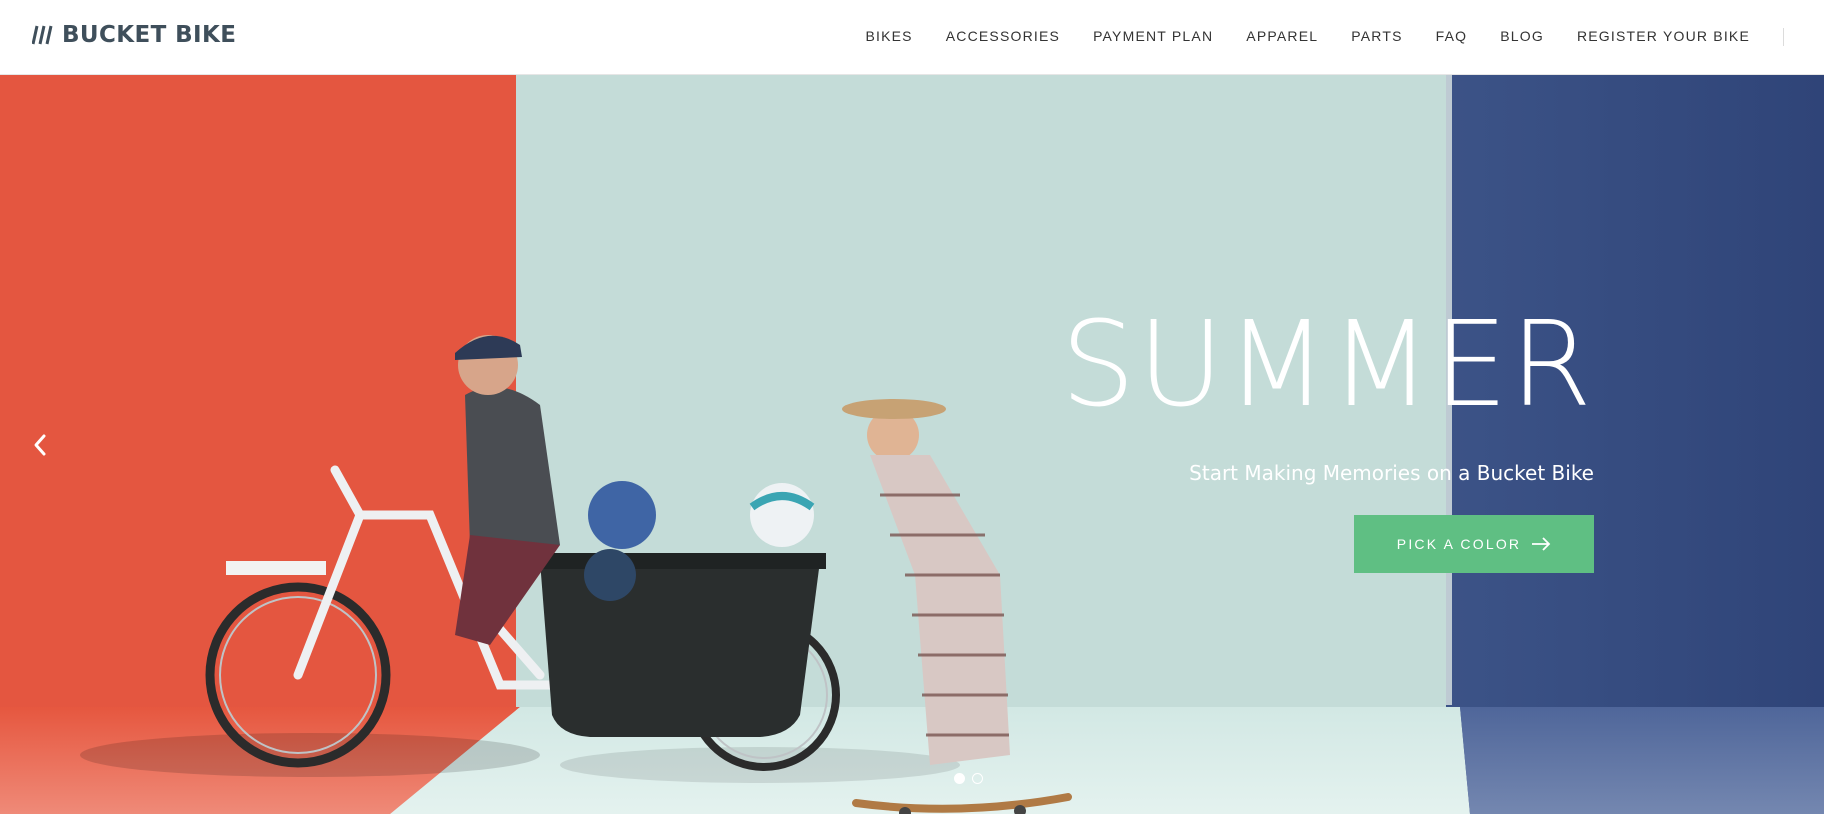 This screenshot has width=1824, height=814. Describe the element at coordinates (1541, 544) in the screenshot. I see `arrow-right-icon` at that location.